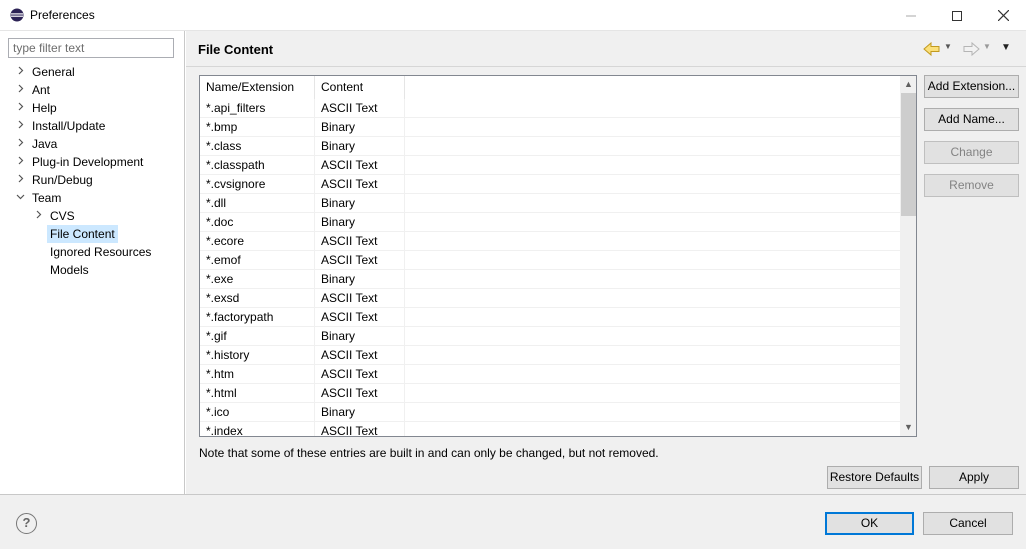 This screenshot has width=1026, height=549. I want to click on tree-item: Install/Update, so click(92, 126).